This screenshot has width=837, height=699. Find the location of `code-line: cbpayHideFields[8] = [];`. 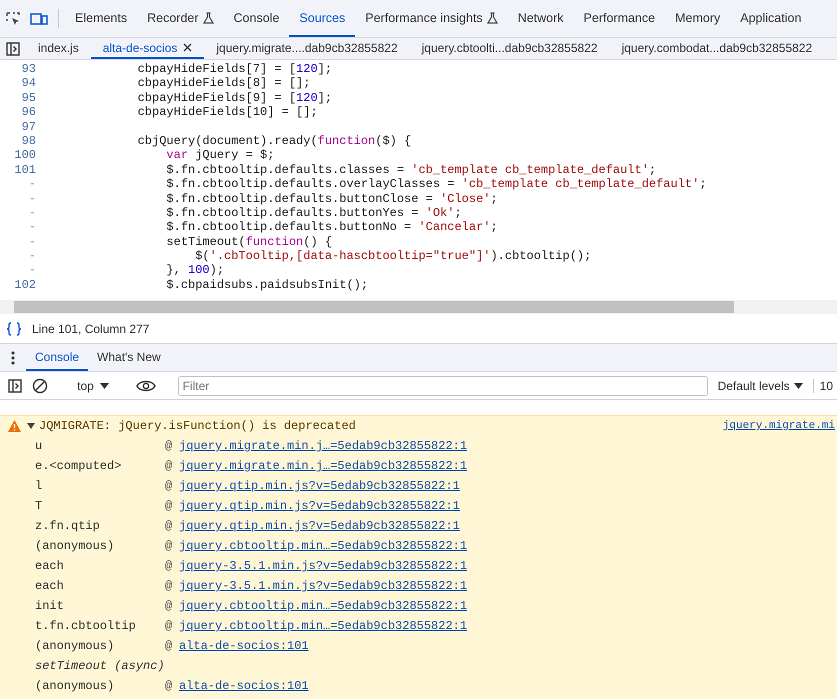

code-line: cbpayHideFields[8] = []; is located at coordinates (223, 83).